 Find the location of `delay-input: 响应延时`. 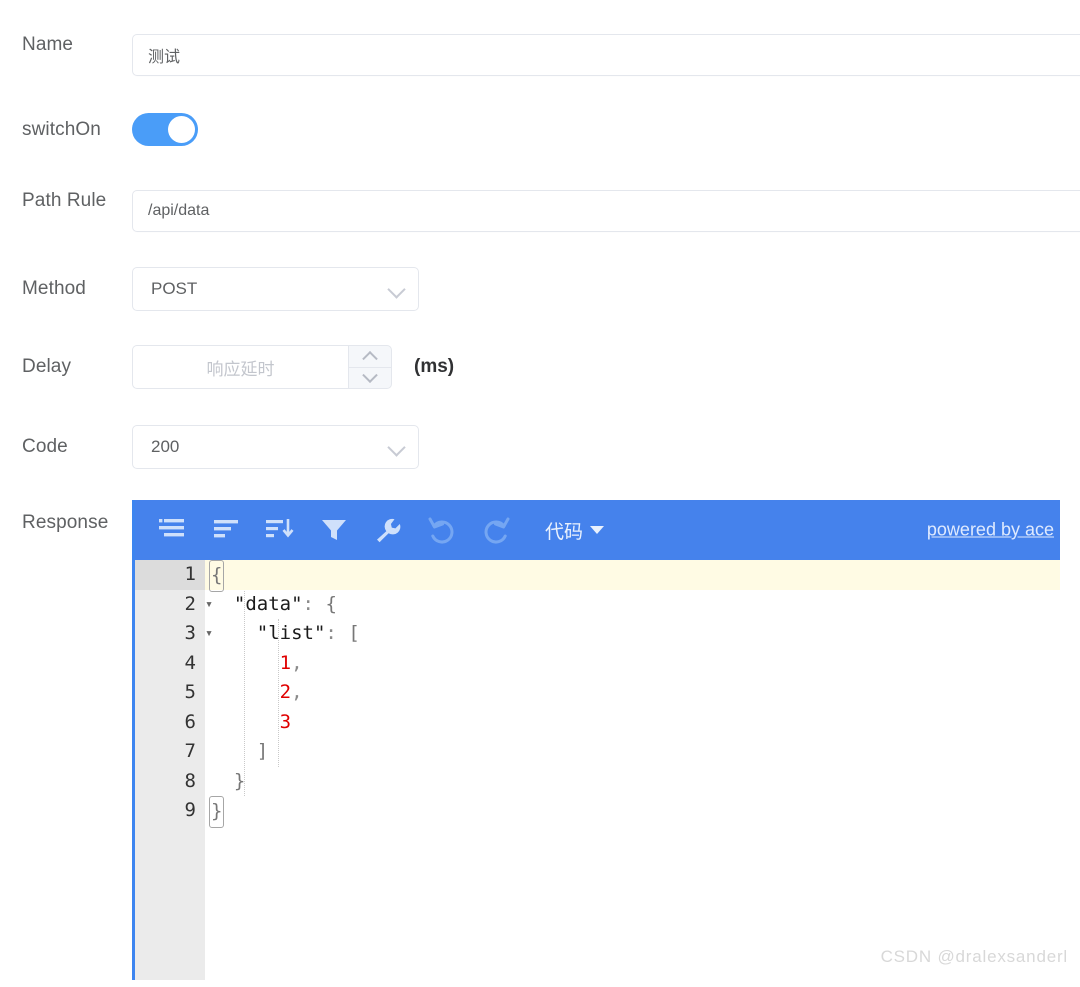

delay-input: 响应延时 is located at coordinates (240, 367).